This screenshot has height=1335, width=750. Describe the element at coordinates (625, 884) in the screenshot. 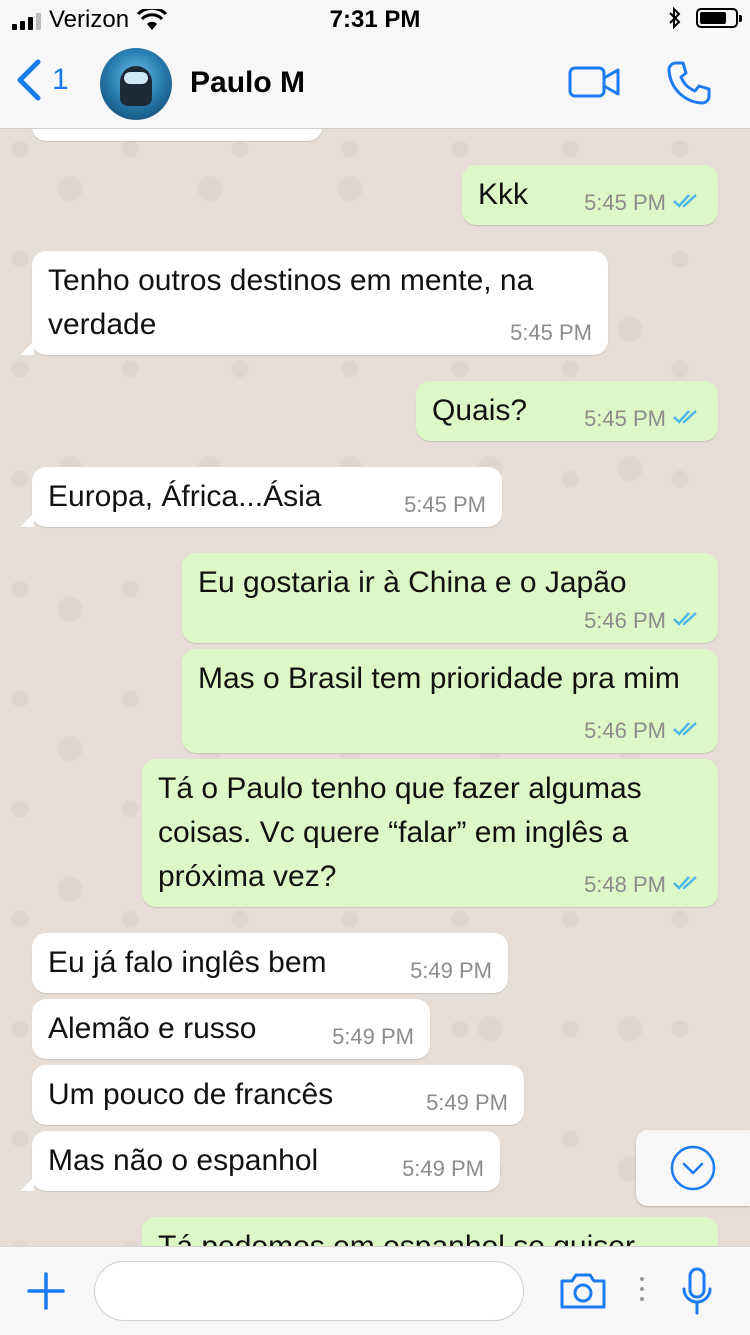

I see `message-time: 5:48 PM` at that location.